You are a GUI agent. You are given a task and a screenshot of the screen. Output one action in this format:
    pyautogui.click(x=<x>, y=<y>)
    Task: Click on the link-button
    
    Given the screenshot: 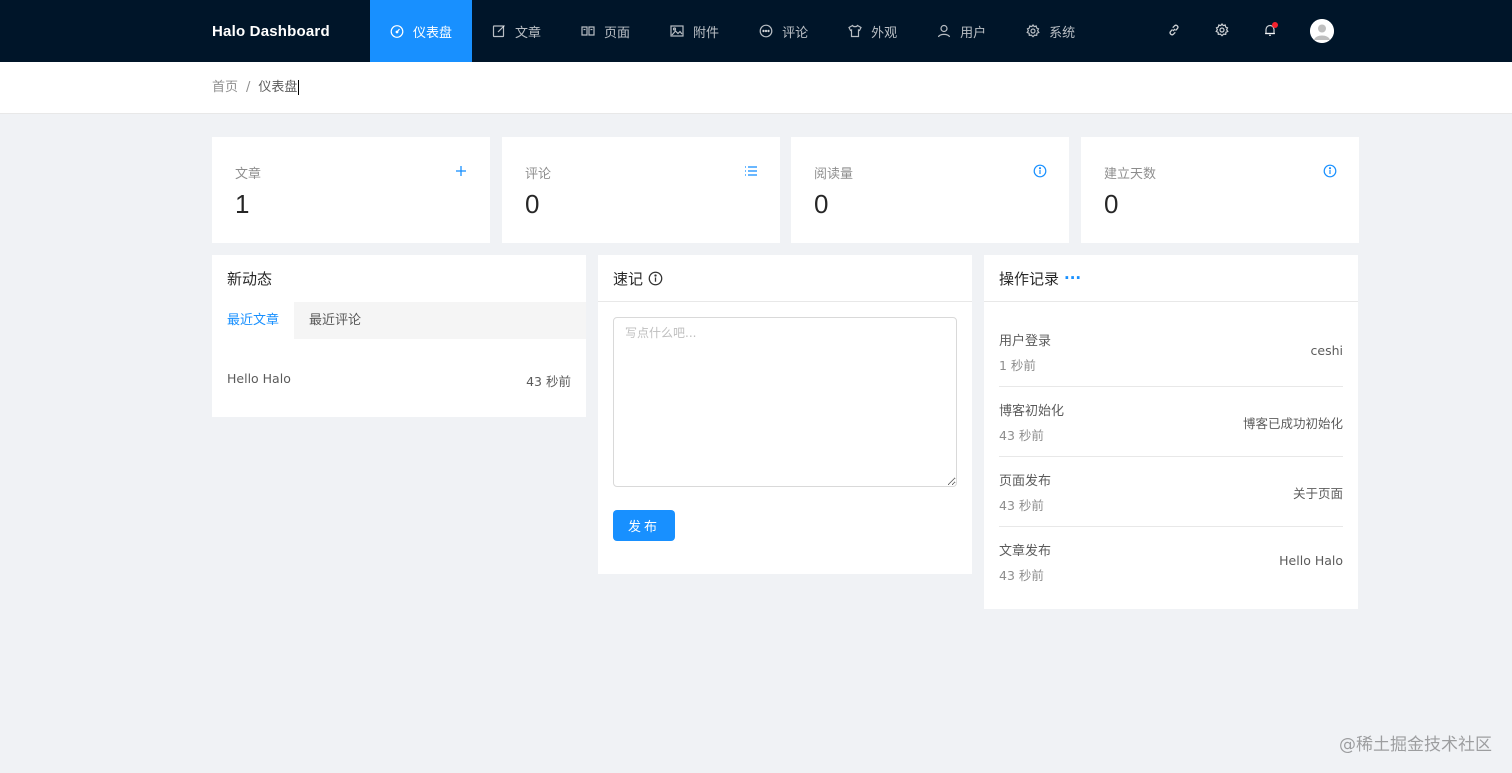 What is the action you would take?
    pyautogui.click(x=1174, y=31)
    